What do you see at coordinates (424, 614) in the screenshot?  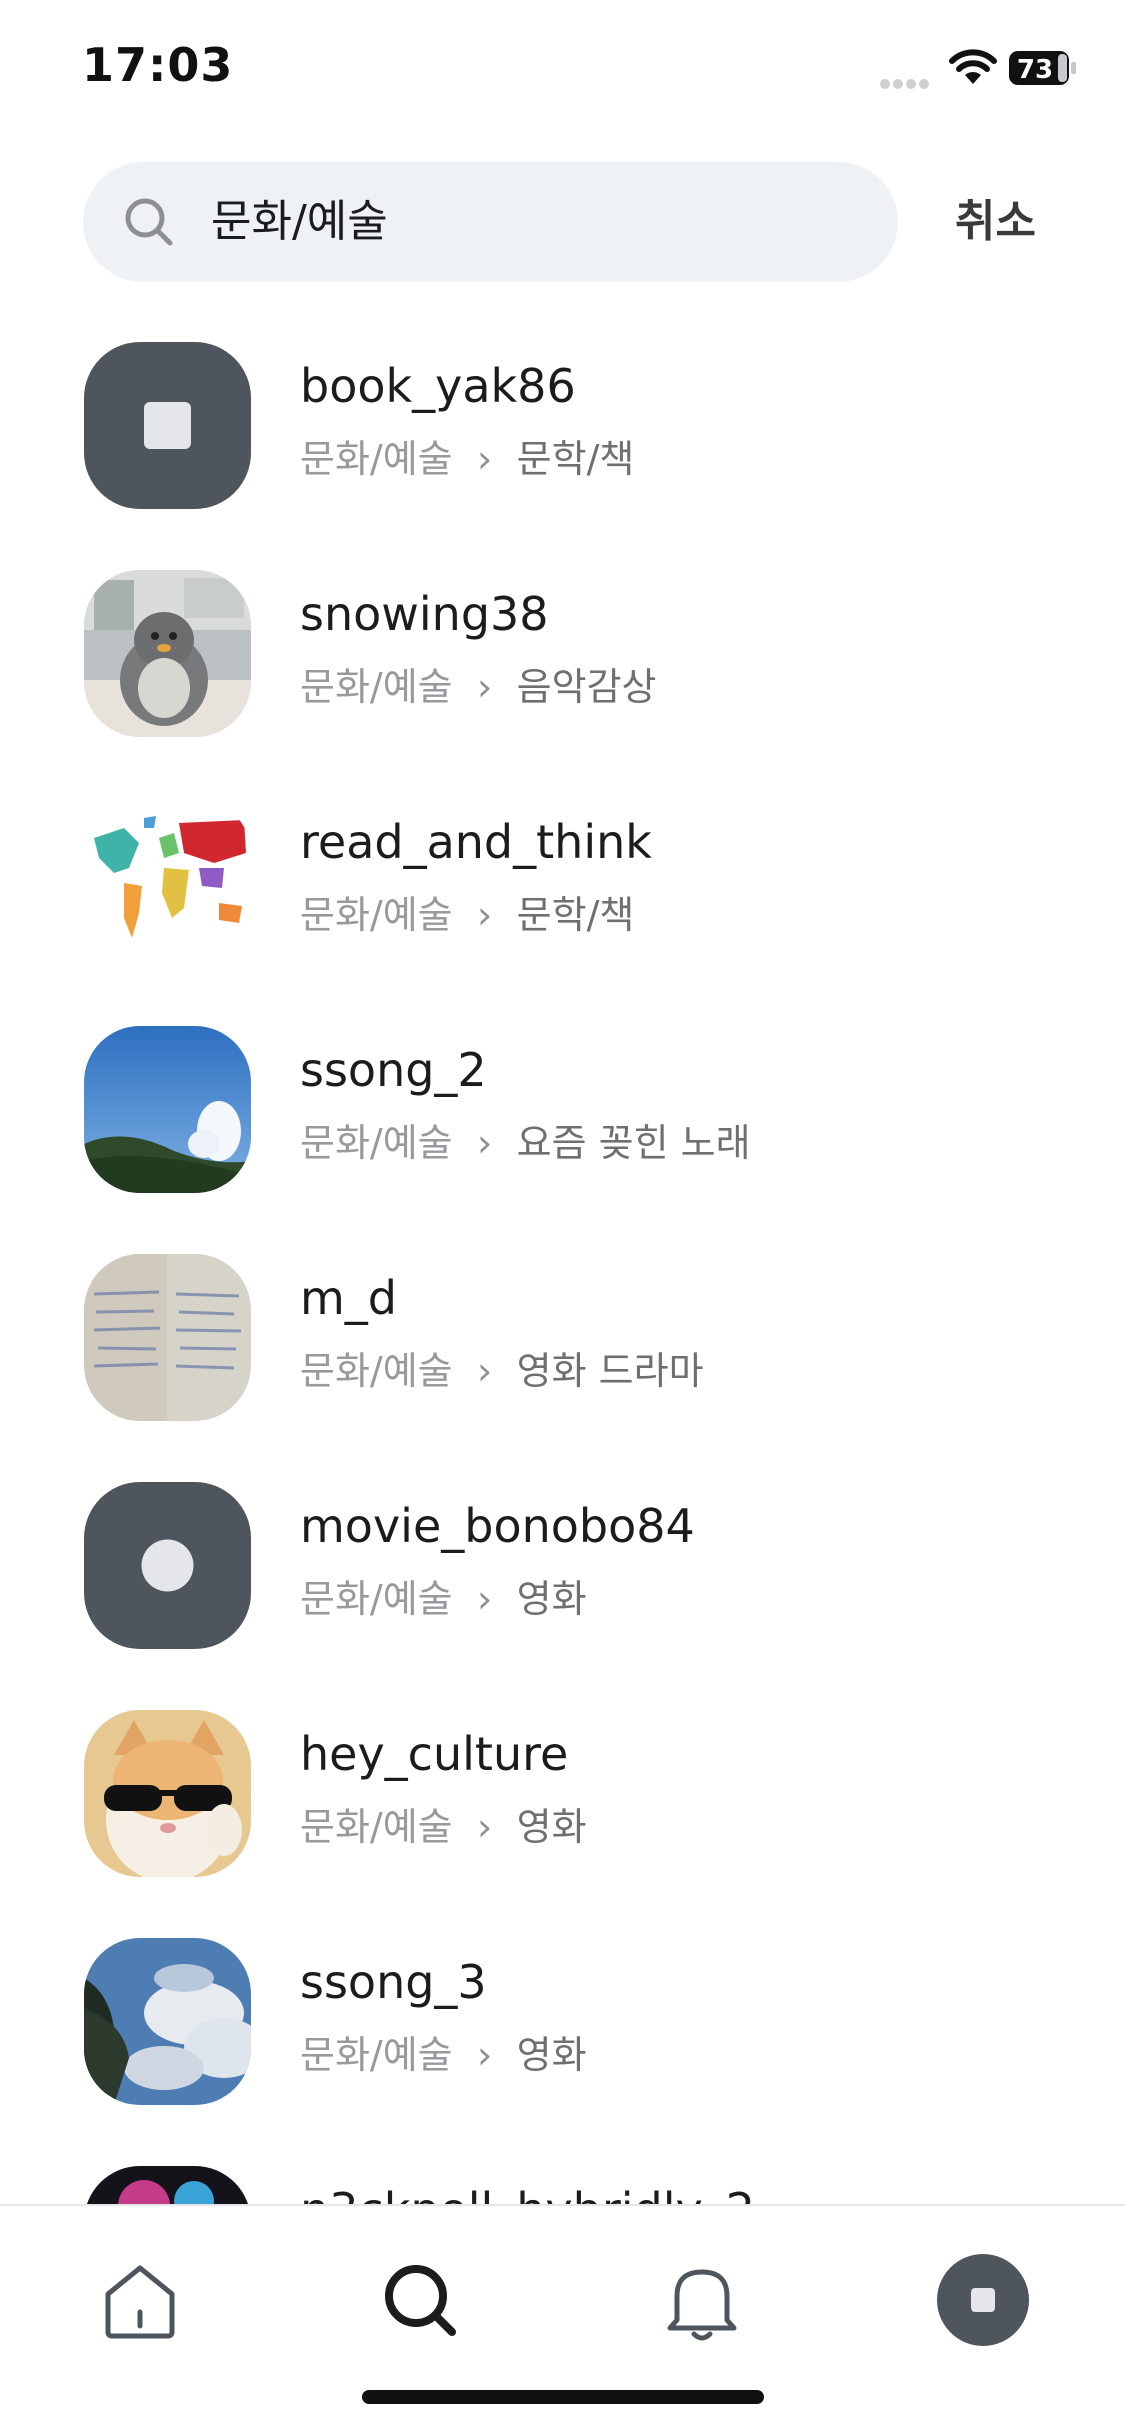 I see `username: snowing38` at bounding box center [424, 614].